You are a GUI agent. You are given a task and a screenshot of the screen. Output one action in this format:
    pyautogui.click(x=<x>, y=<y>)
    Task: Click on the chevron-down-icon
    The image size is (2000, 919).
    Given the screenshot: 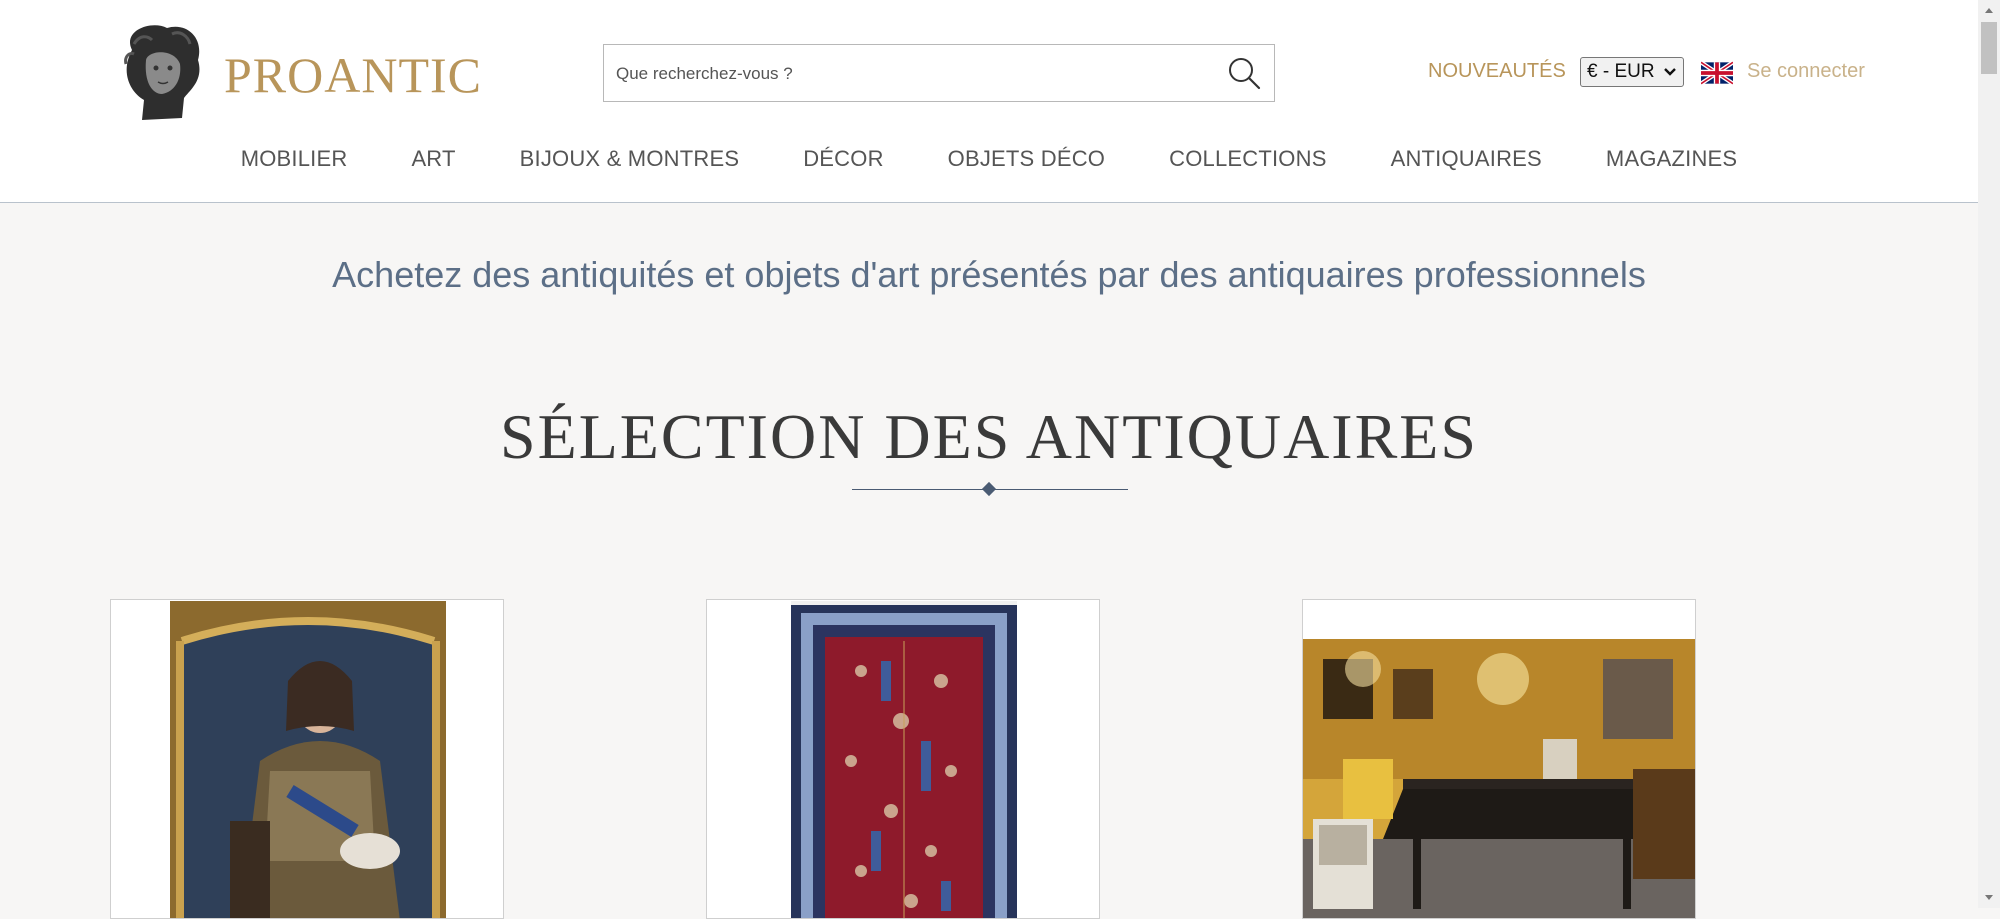 What is the action you would take?
    pyautogui.click(x=1670, y=72)
    